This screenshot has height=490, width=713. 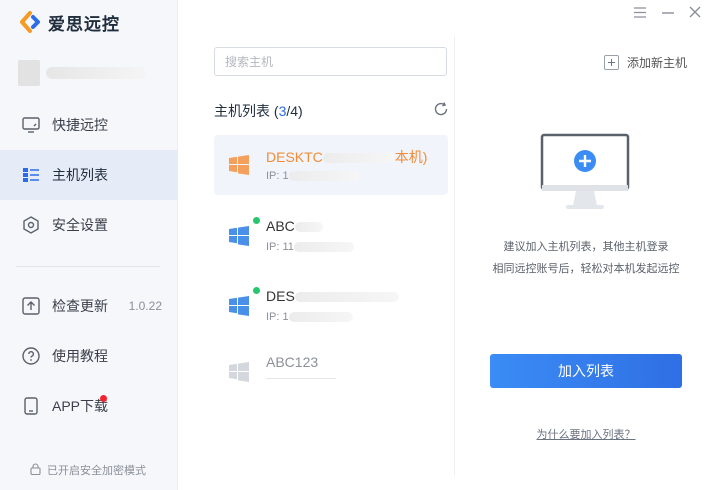 I want to click on minimize-icon, so click(x=668, y=12).